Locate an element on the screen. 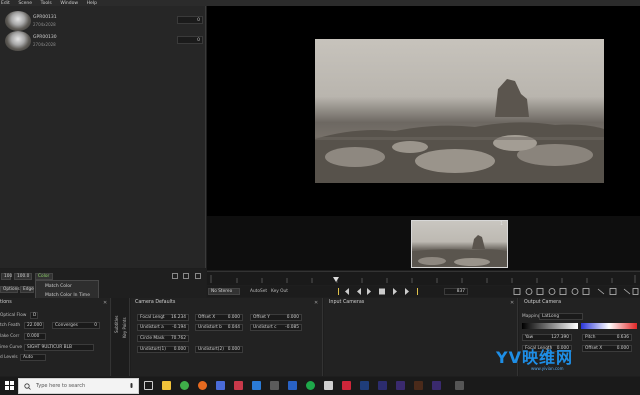 The image size is (640, 395). transport-icons is located at coordinates (387, 291).